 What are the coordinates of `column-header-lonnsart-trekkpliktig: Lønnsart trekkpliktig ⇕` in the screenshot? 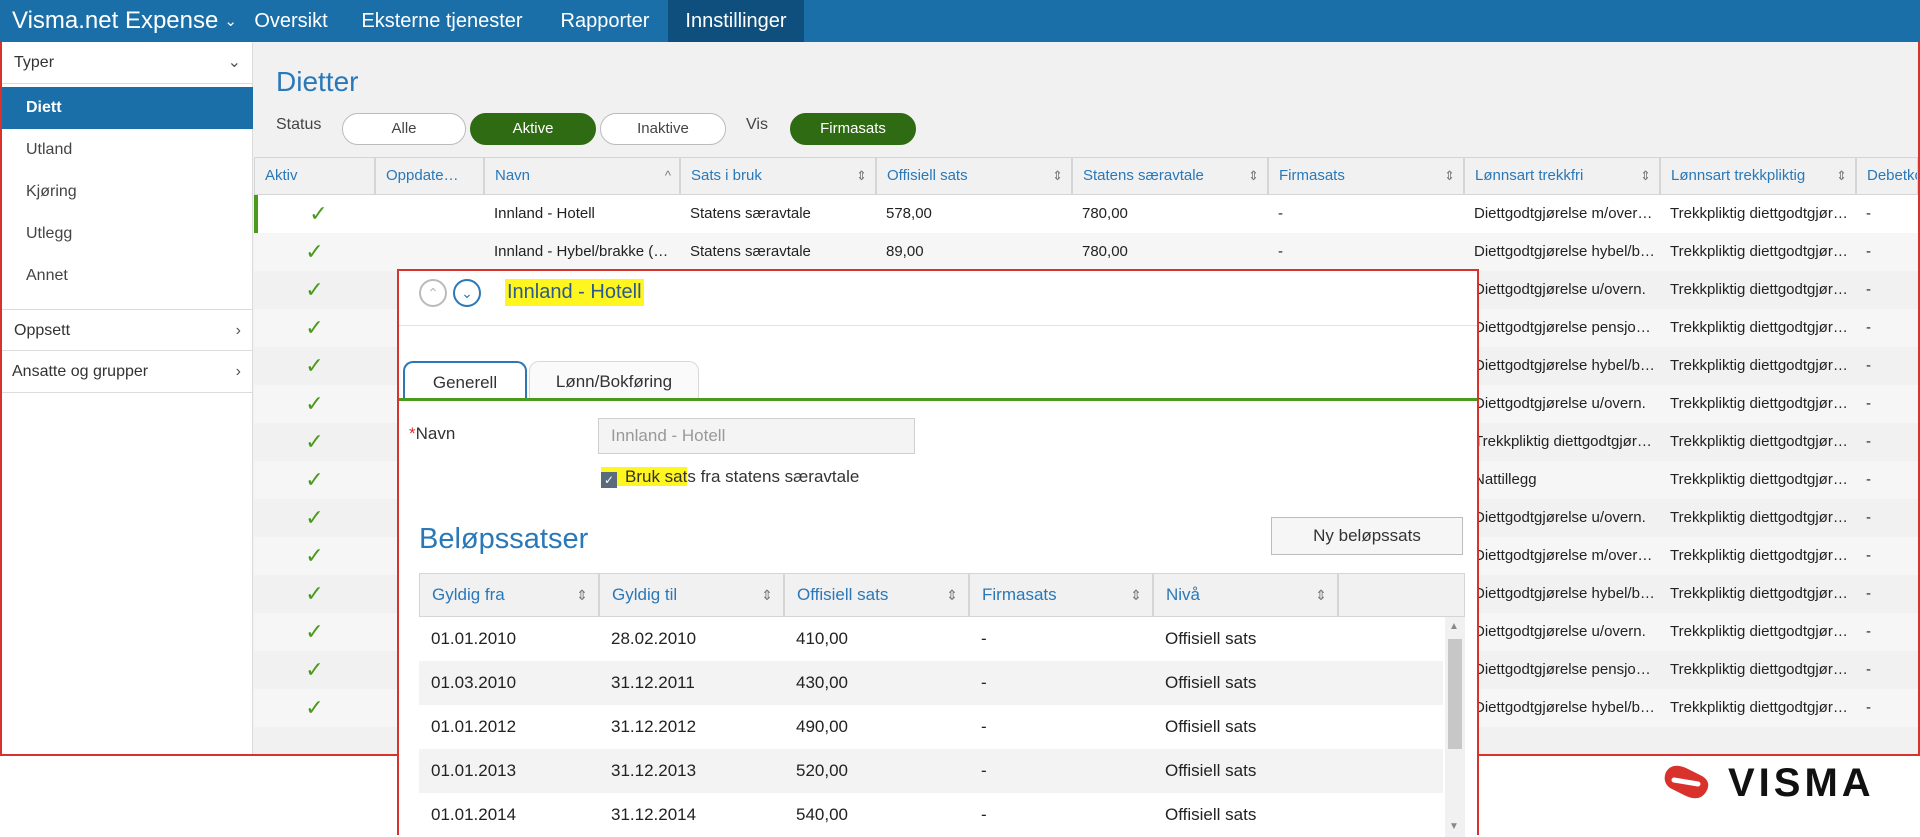 It's located at (1758, 176).